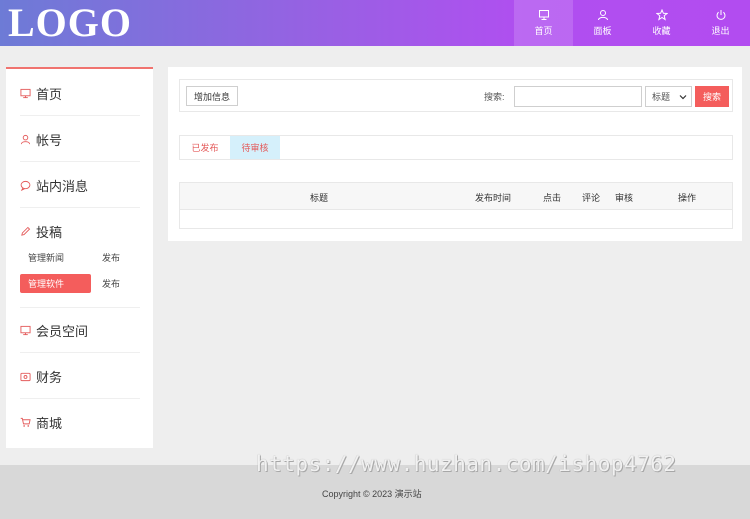 The image size is (750, 519). I want to click on sidebar-item-home: 首页, so click(80, 93).